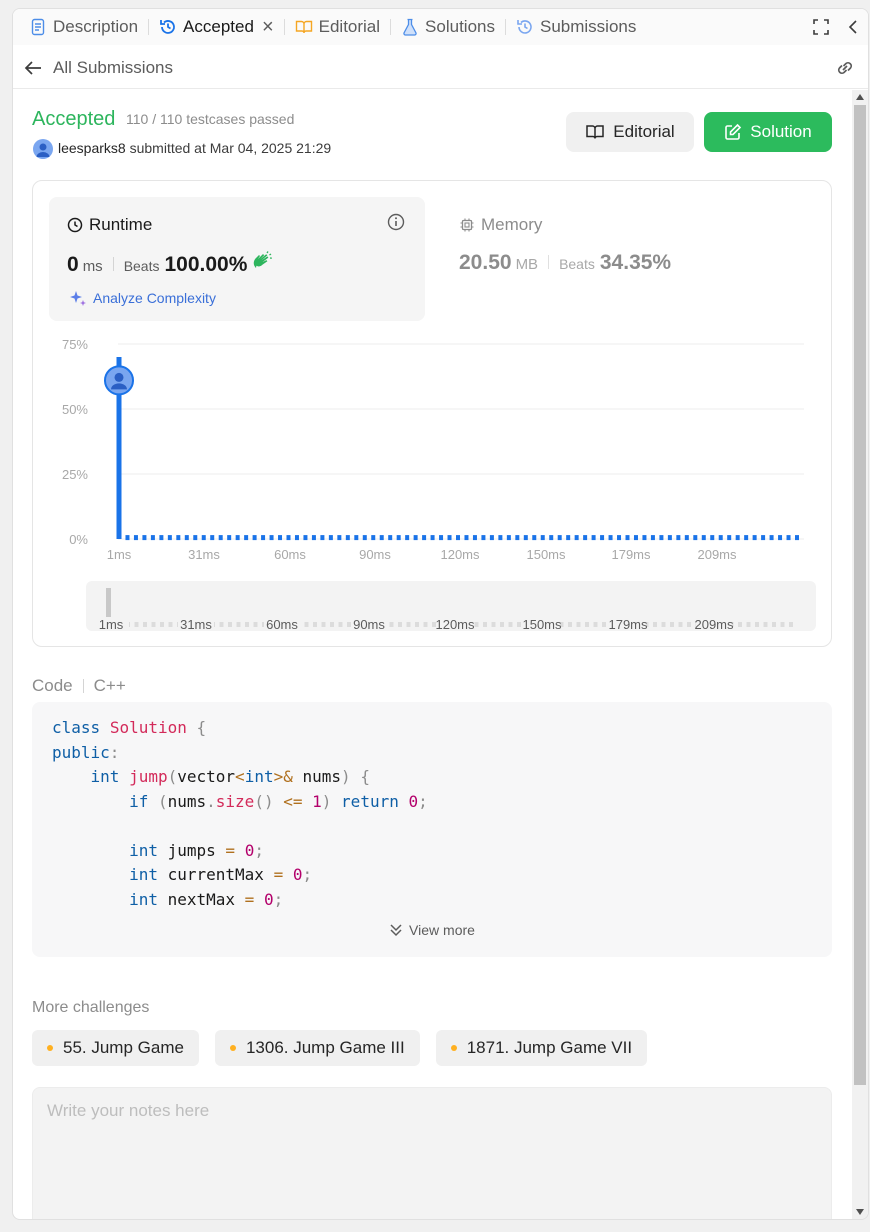 The width and height of the screenshot is (870, 1232). Describe the element at coordinates (860, 595) in the screenshot. I see `scrollbar-thumb` at that location.